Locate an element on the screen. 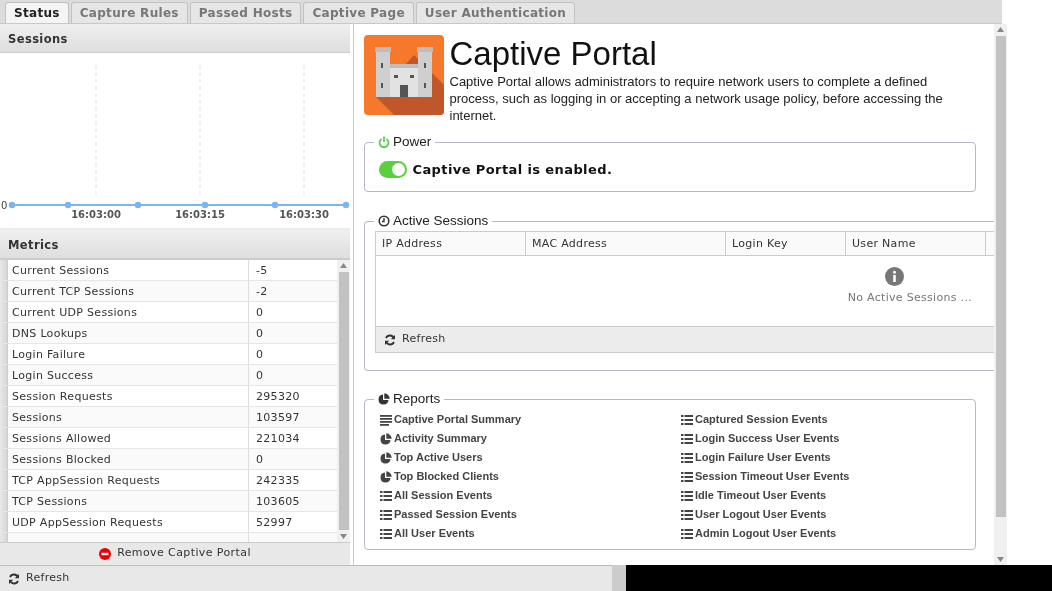 Image resolution: width=1052 pixels, height=591 pixels. report-link: Captive Portal Summary is located at coordinates (530, 419).